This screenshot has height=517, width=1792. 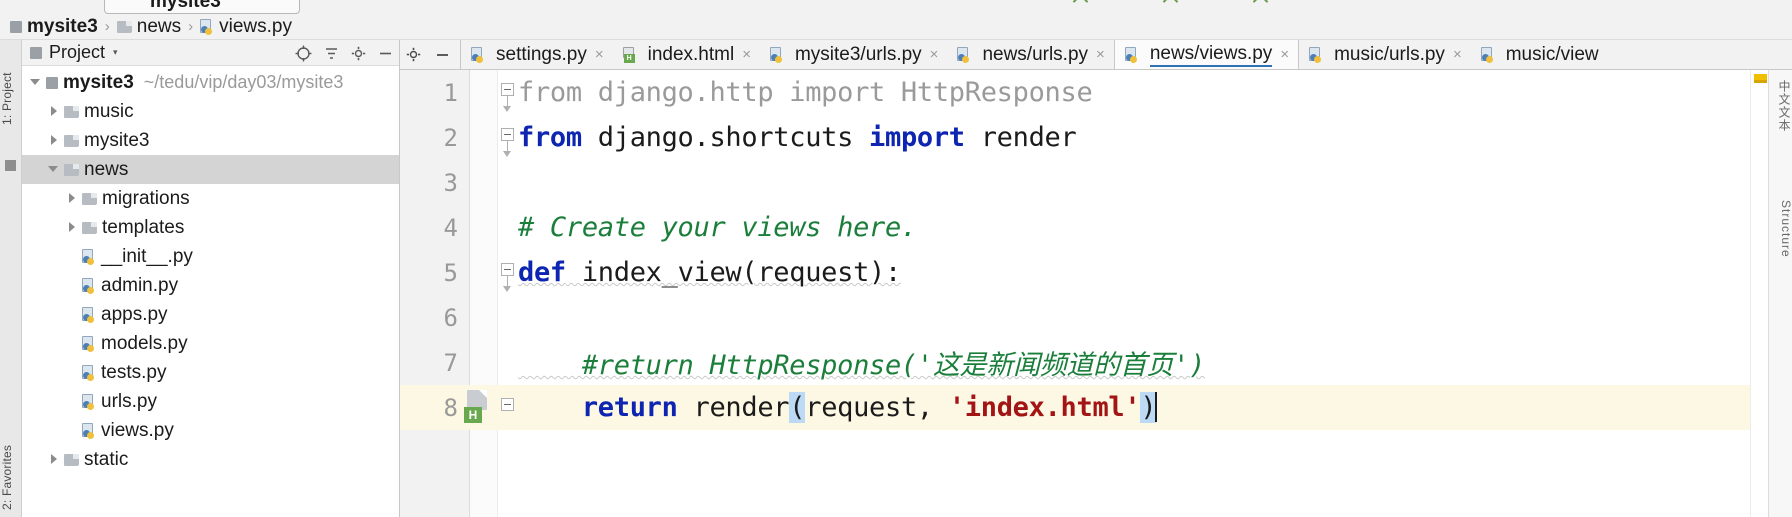 I want to click on structure-strip-label-2: Structure, so click(x=1785, y=229).